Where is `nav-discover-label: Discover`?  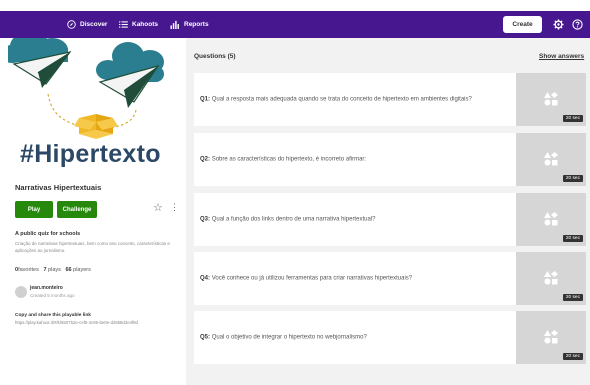 nav-discover-label: Discover is located at coordinates (94, 24).